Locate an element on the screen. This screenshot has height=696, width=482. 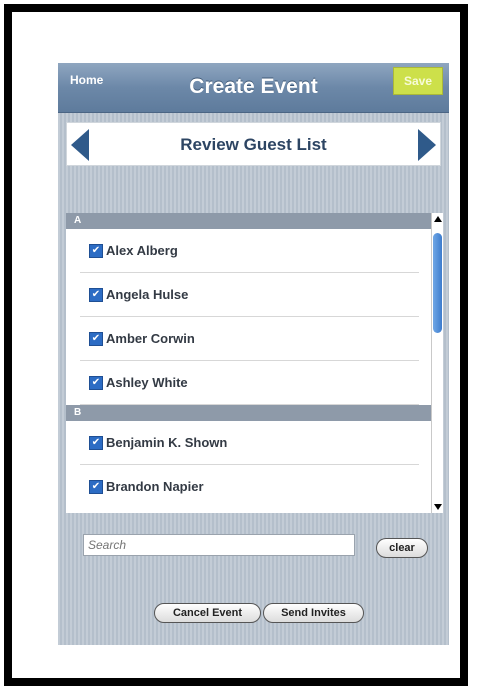
forward-arrow-icon is located at coordinates (427, 145).